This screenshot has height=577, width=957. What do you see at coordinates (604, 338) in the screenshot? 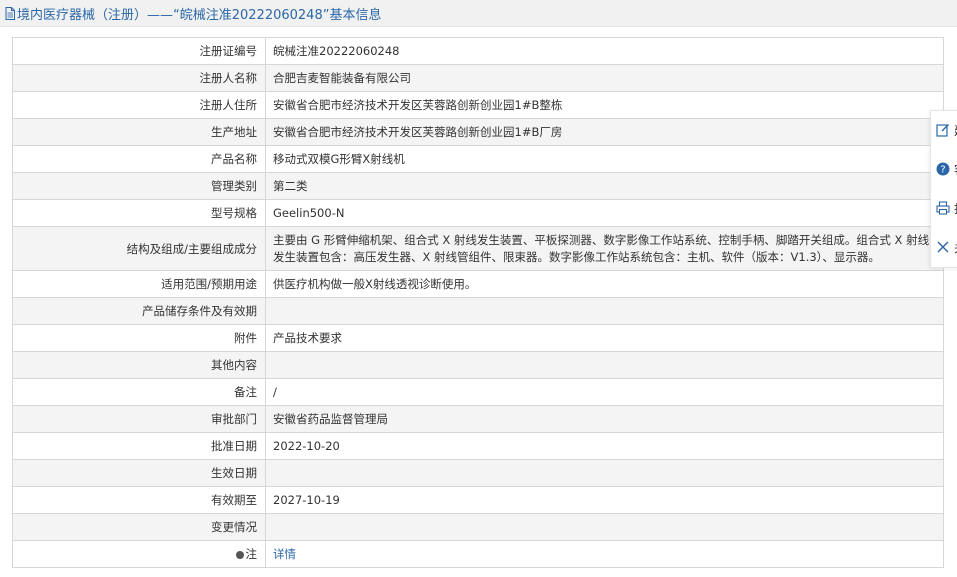
I see `row-value: 产品技术要求` at bounding box center [604, 338].